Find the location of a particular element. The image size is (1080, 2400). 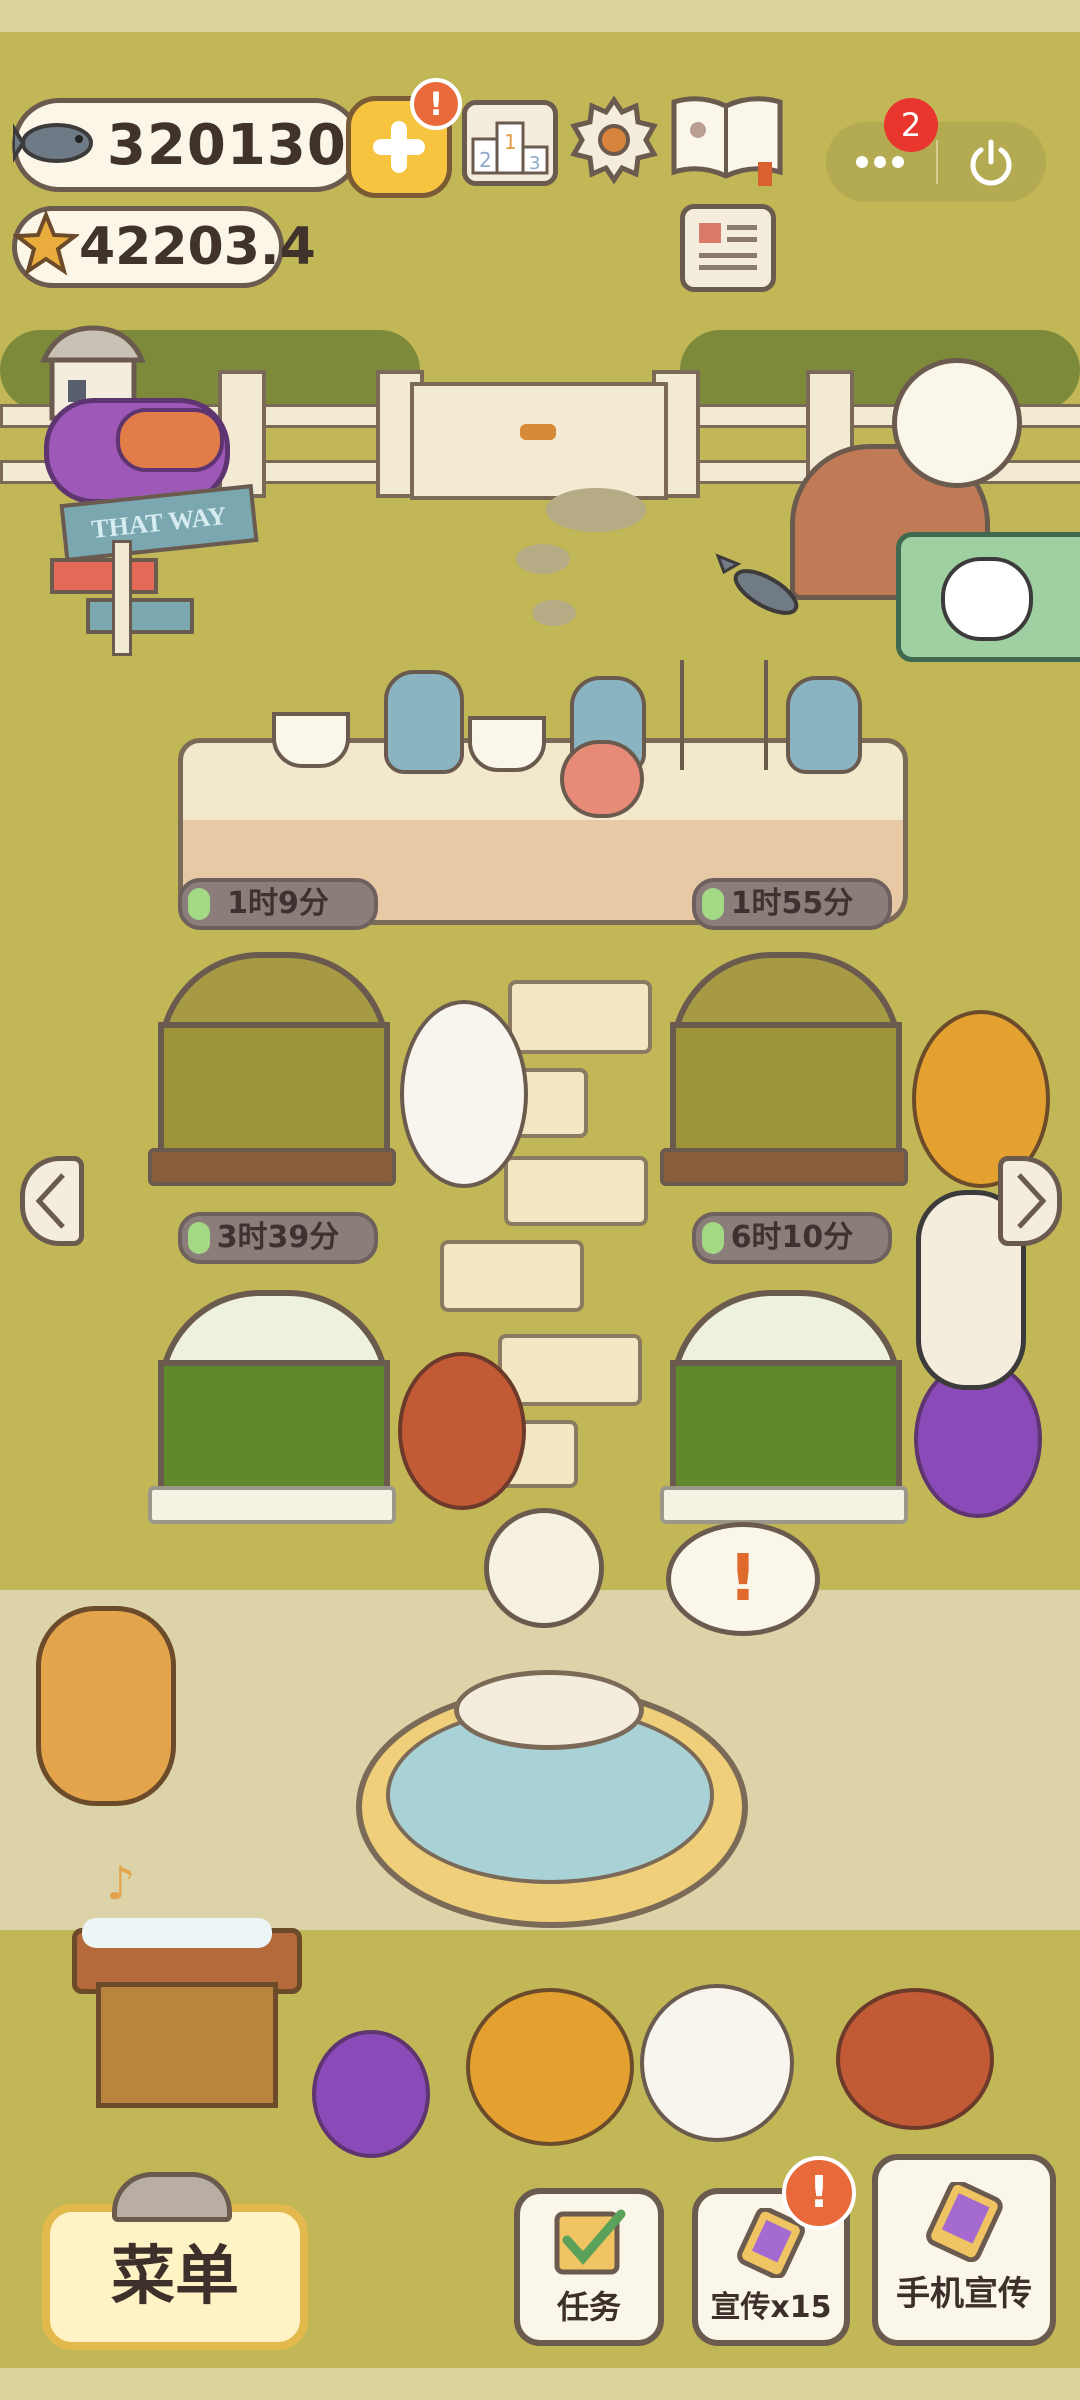

teapot is located at coordinates (602, 779).